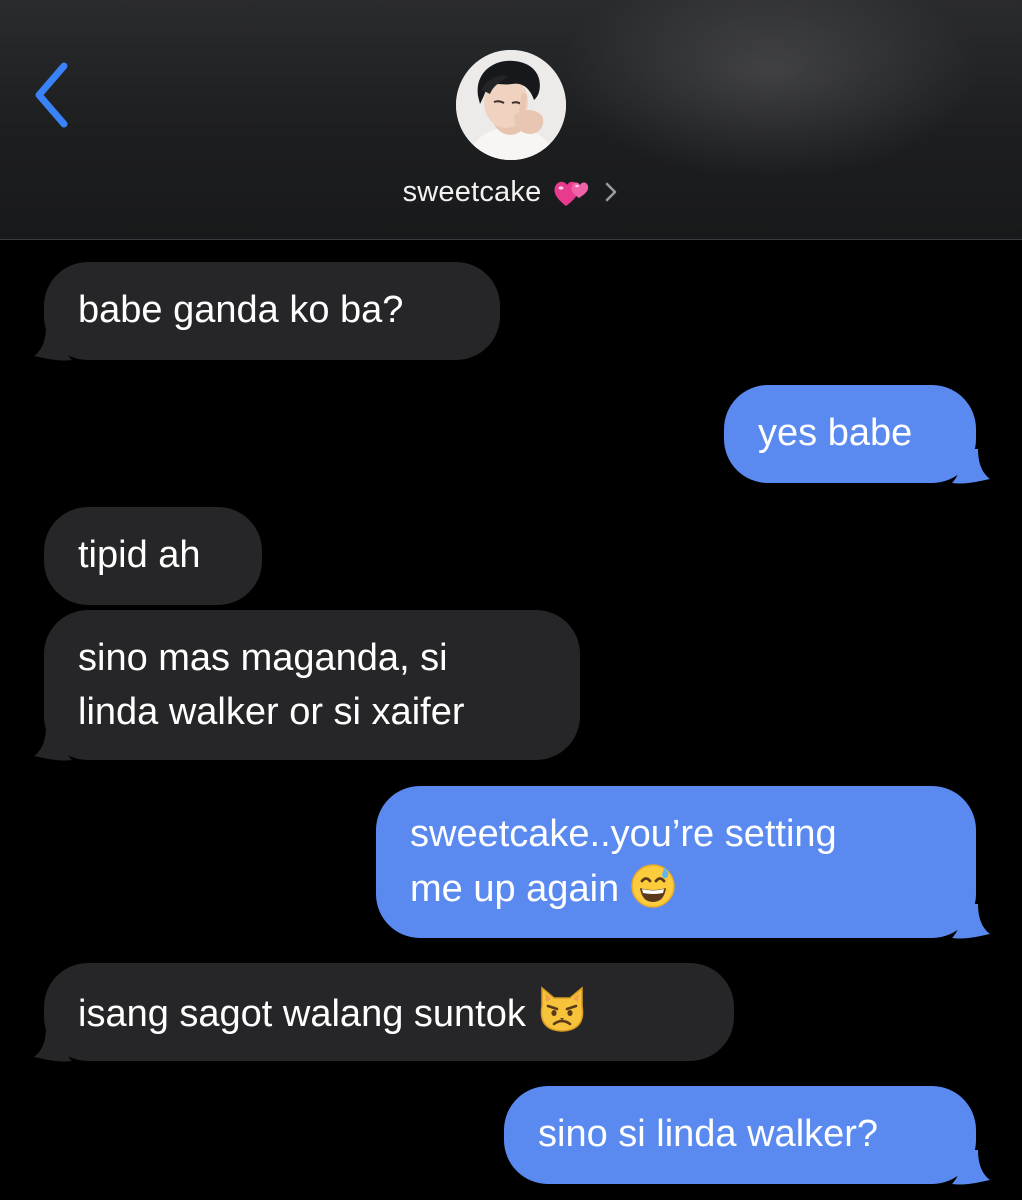 This screenshot has height=1200, width=1022. What do you see at coordinates (472, 191) in the screenshot?
I see `contact-name: sweetcake` at bounding box center [472, 191].